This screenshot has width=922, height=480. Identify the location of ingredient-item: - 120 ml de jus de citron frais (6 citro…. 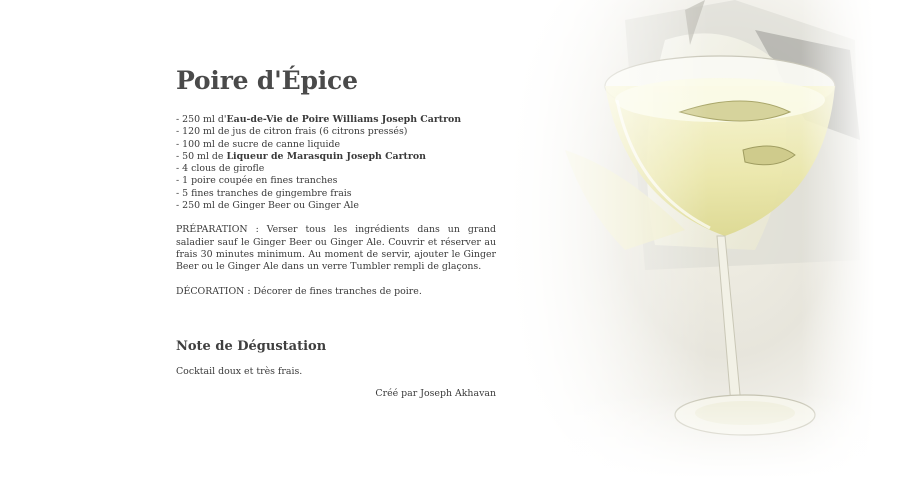
(336, 132).